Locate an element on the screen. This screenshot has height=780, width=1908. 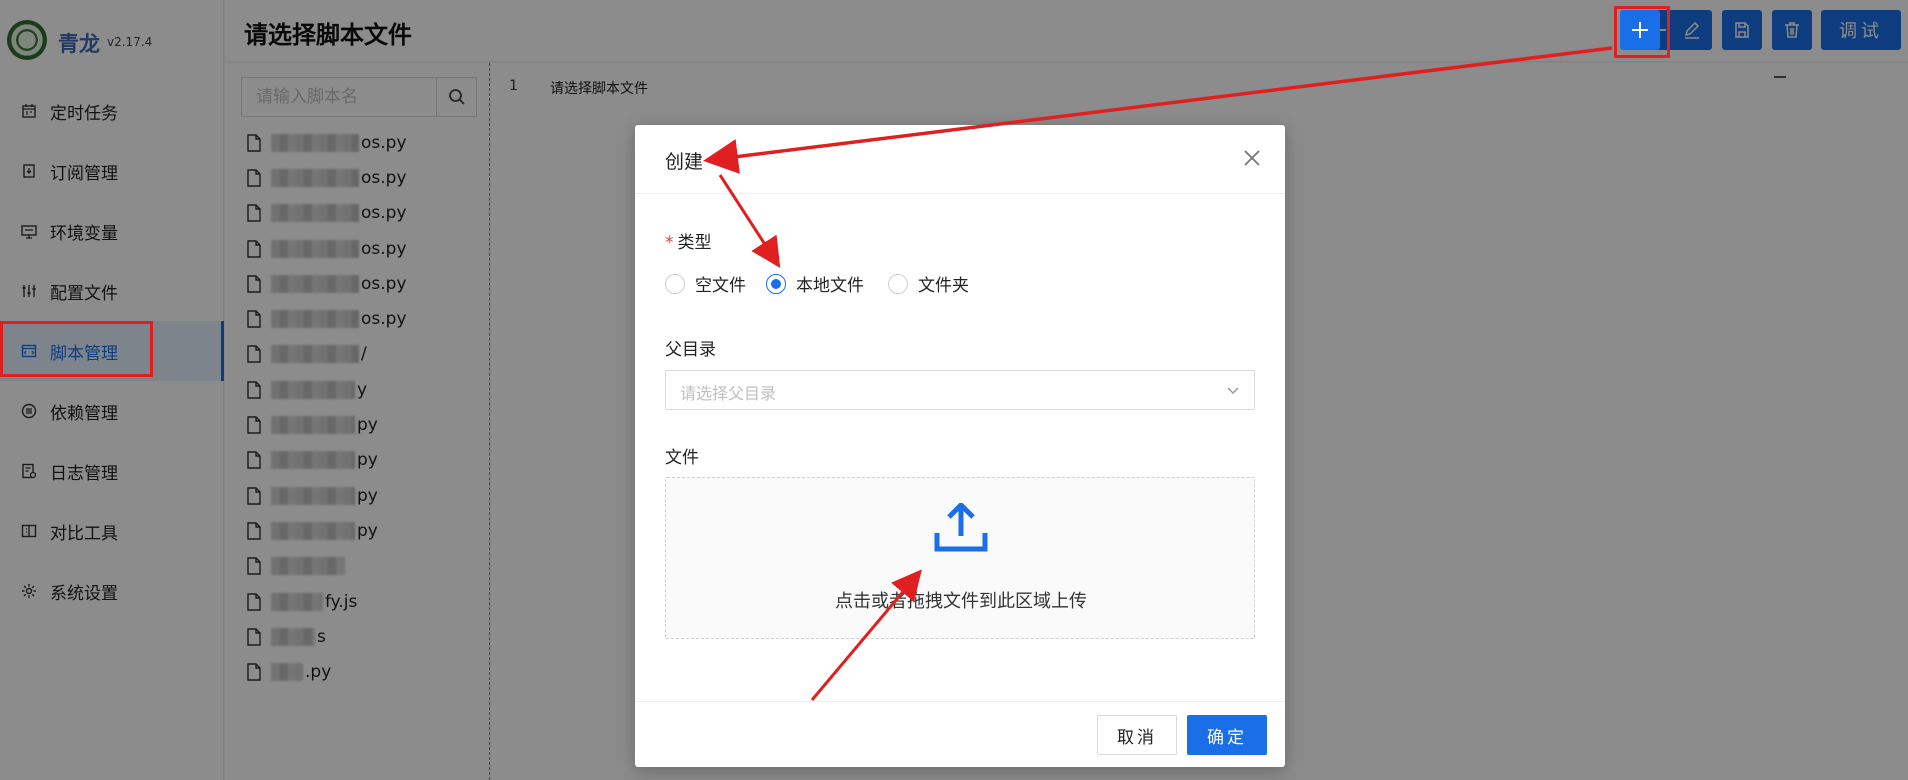
dialog-header-divider is located at coordinates (960, 193).